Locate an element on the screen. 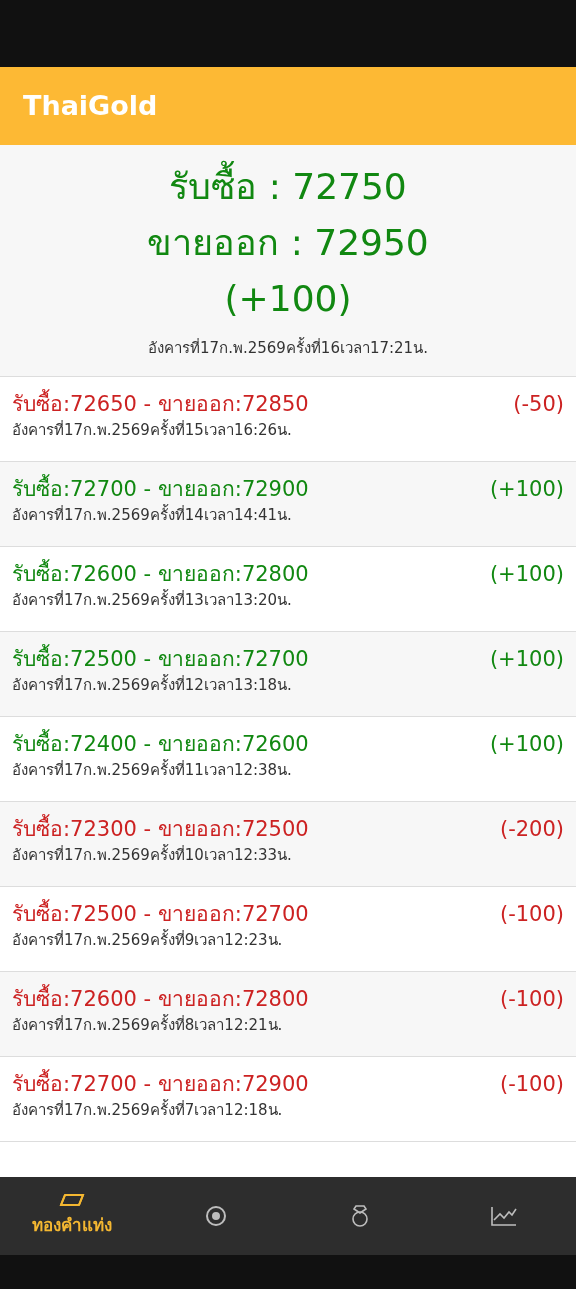  trend-chart-icon is located at coordinates (504, 1216).